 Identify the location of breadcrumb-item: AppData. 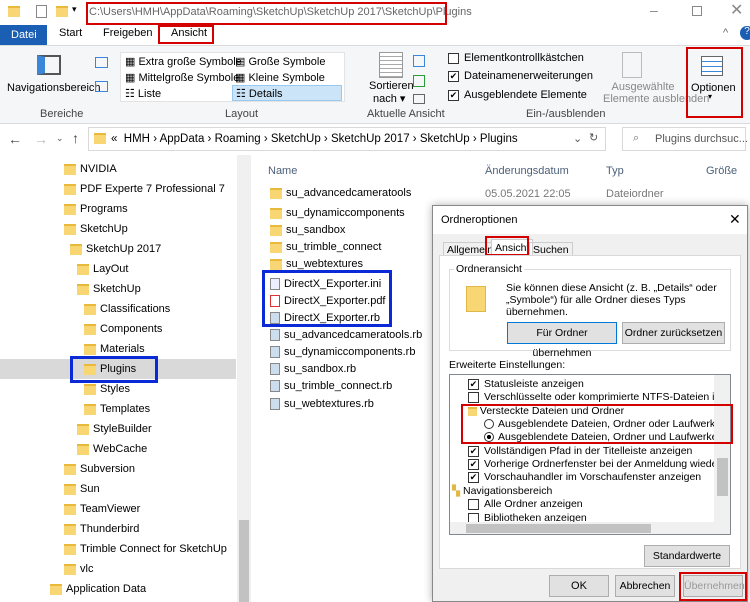
(182, 139).